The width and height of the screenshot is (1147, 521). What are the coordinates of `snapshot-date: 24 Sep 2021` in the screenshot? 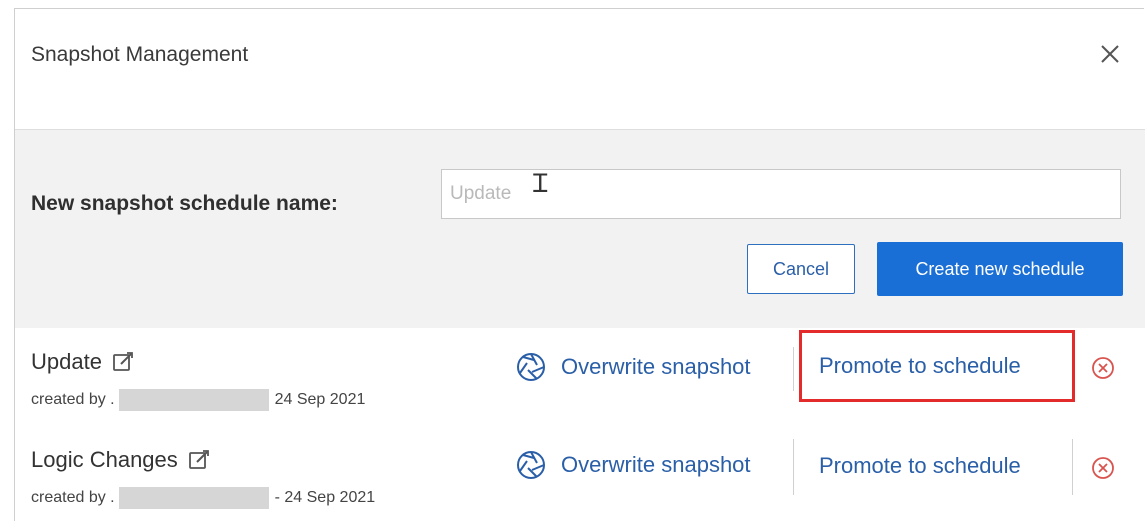 It's located at (320, 399).